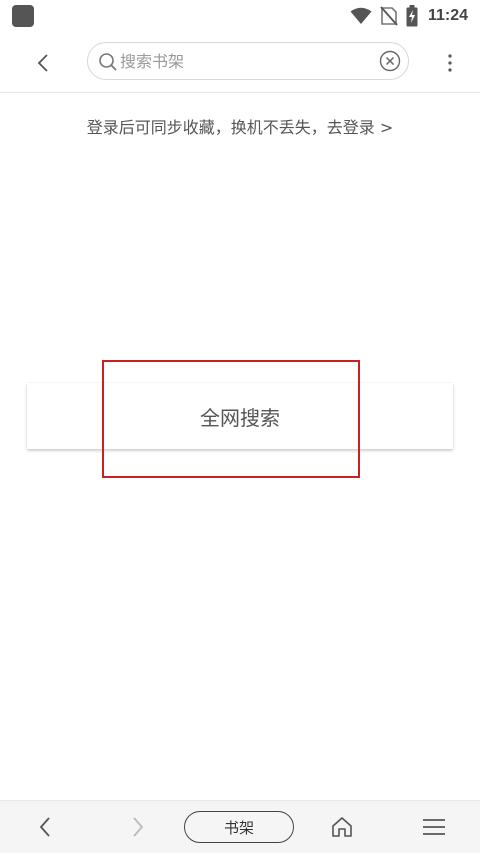 This screenshot has width=480, height=853. I want to click on nav-menu-button, so click(434, 827).